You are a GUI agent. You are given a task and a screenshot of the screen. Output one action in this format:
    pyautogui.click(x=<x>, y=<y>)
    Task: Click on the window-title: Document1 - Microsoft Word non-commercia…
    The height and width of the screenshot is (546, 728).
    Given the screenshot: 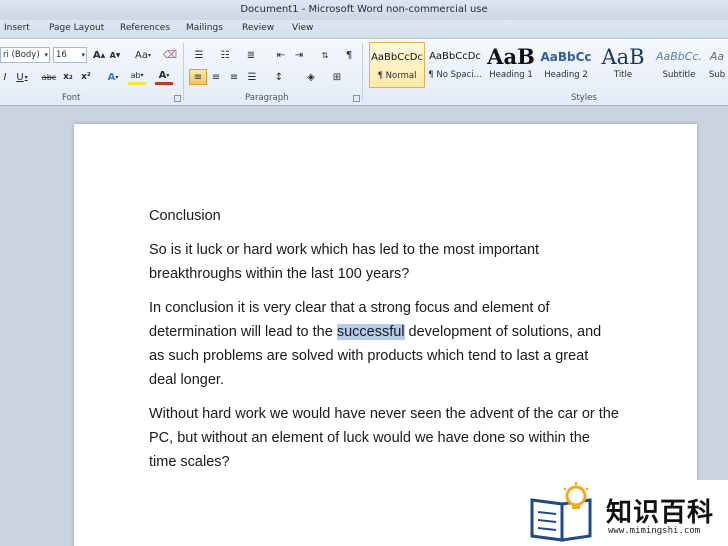 What is the action you would take?
    pyautogui.click(x=364, y=9)
    